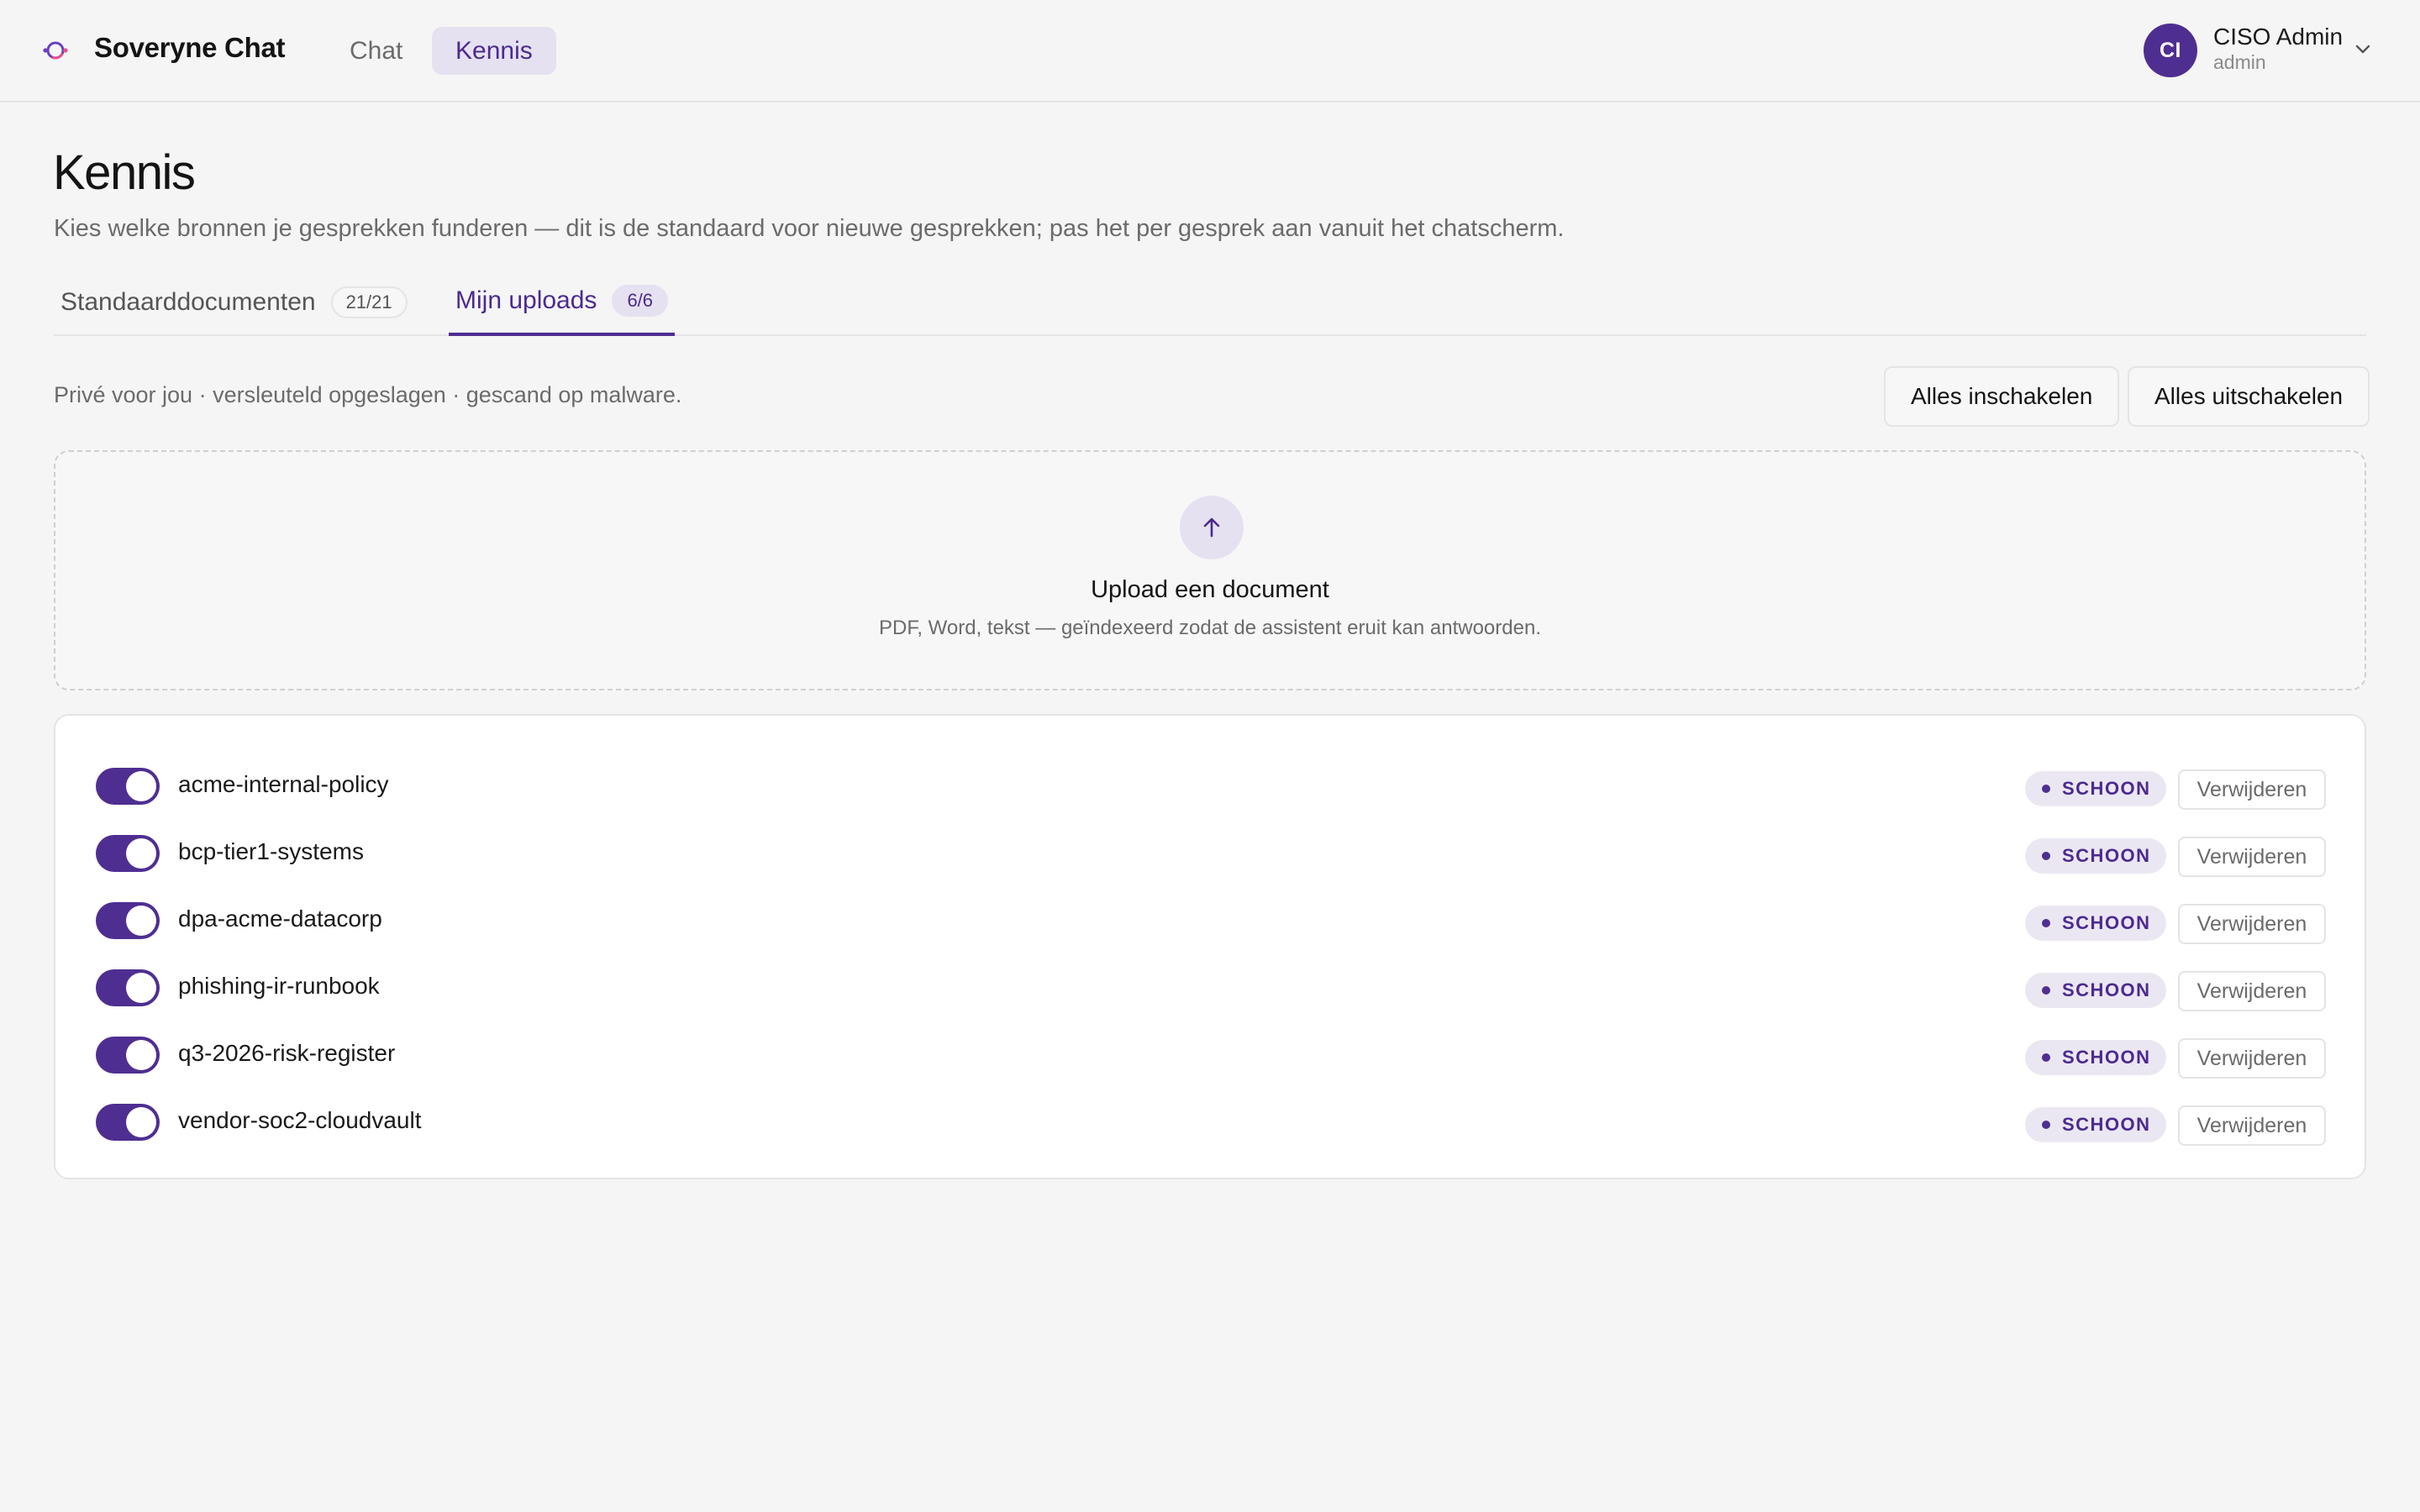 The image size is (2420, 1512). I want to click on brand-name: Soveryne Chat, so click(189, 48).